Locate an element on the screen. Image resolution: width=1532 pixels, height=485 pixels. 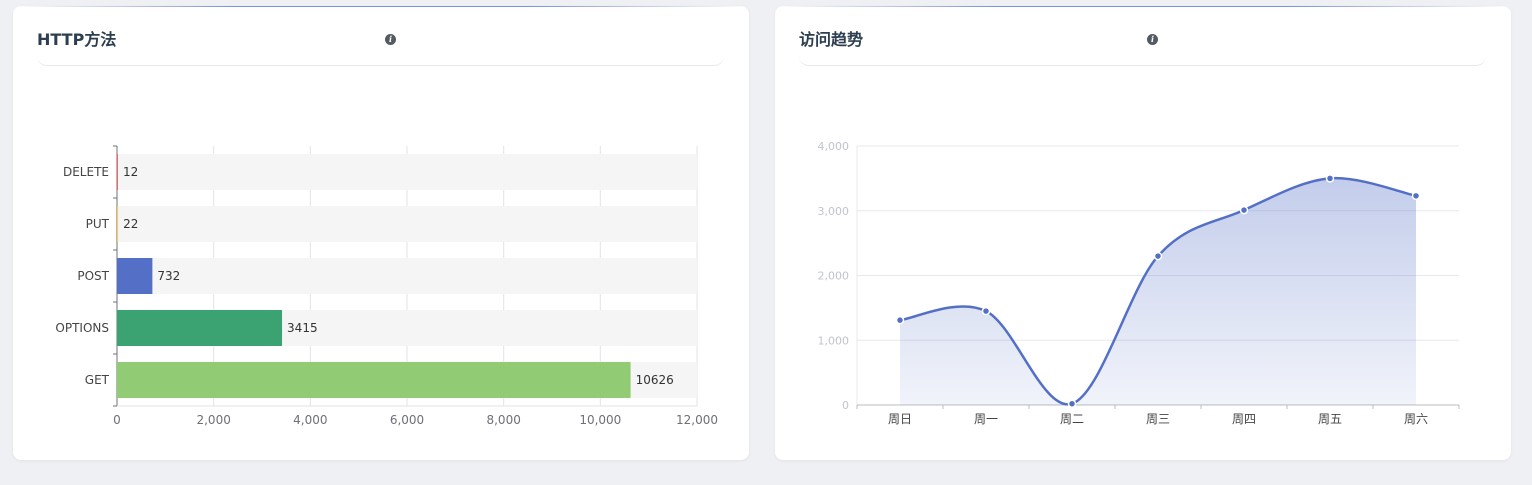
data-label: 732 is located at coordinates (168, 276).